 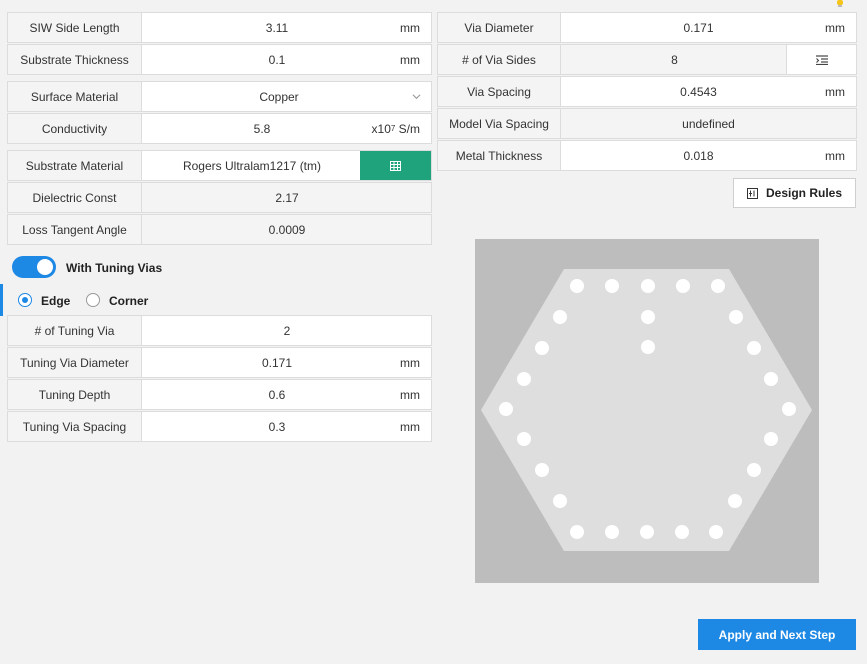 I want to click on tuning-via-spacing-unit: mm, so click(x=410, y=426).